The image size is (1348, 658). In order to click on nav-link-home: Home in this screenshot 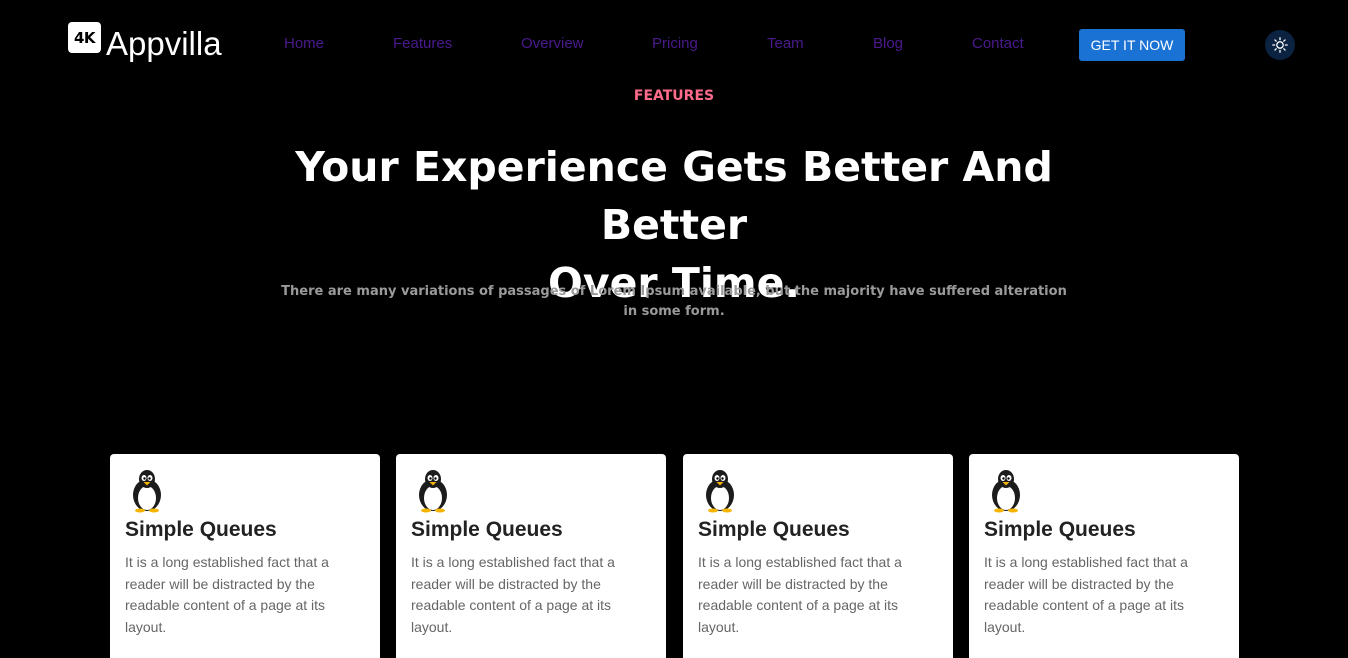, I will do `click(304, 44)`.